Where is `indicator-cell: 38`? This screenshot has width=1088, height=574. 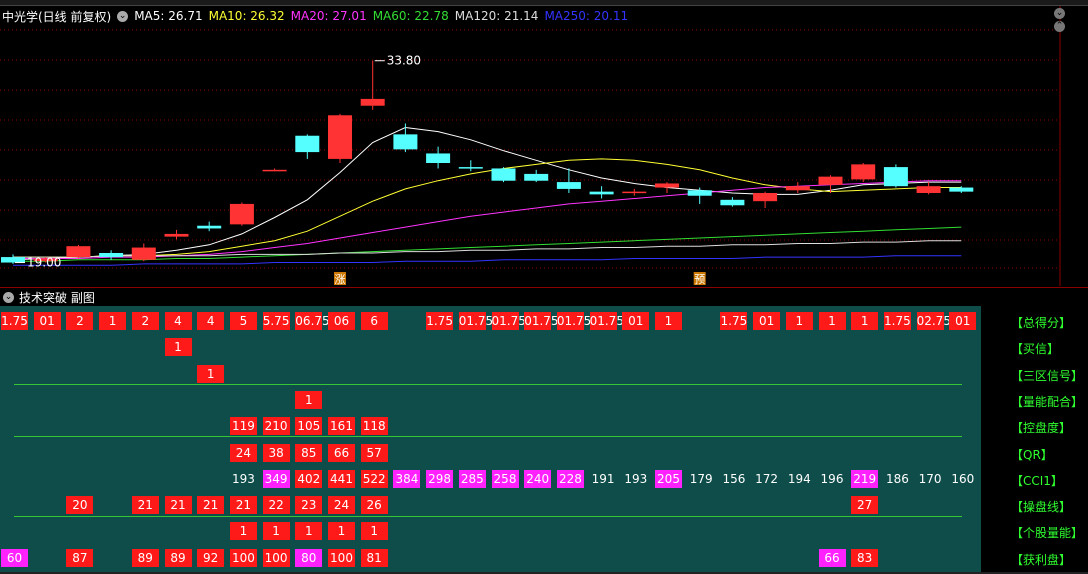
indicator-cell: 38 is located at coordinates (276, 452).